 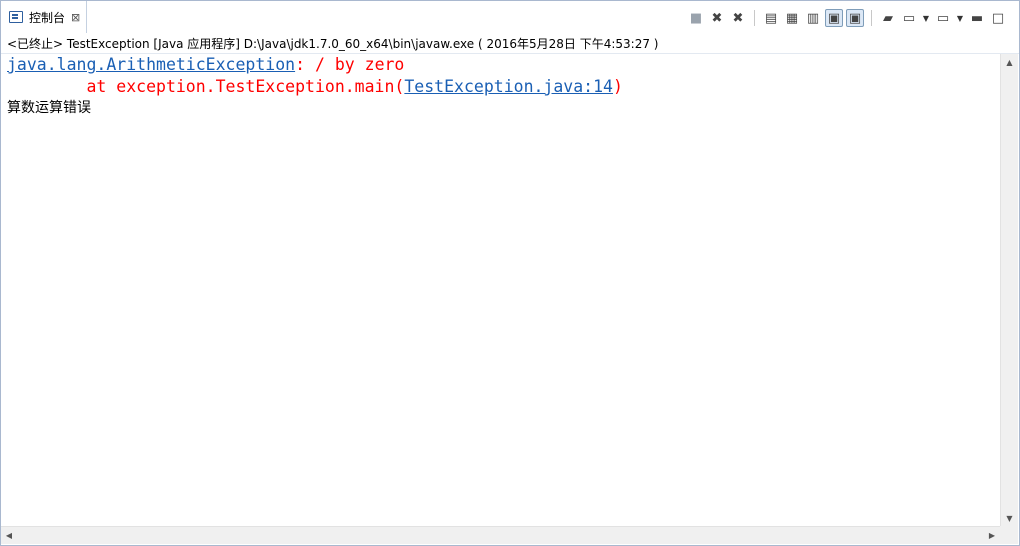 What do you see at coordinates (75, 17) in the screenshot?
I see `close-icon: ⊠` at bounding box center [75, 17].